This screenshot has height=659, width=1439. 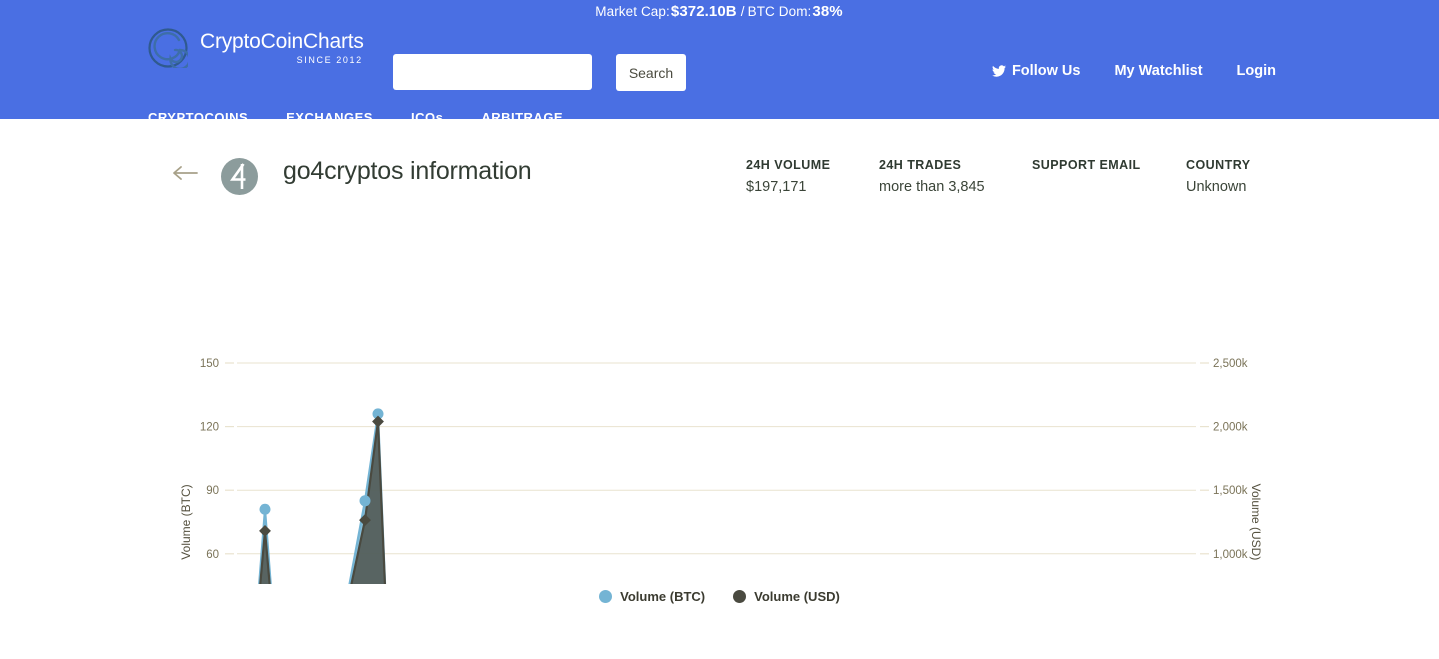 What do you see at coordinates (632, 11) in the screenshot?
I see `market-cap-label: Market Cap:` at bounding box center [632, 11].